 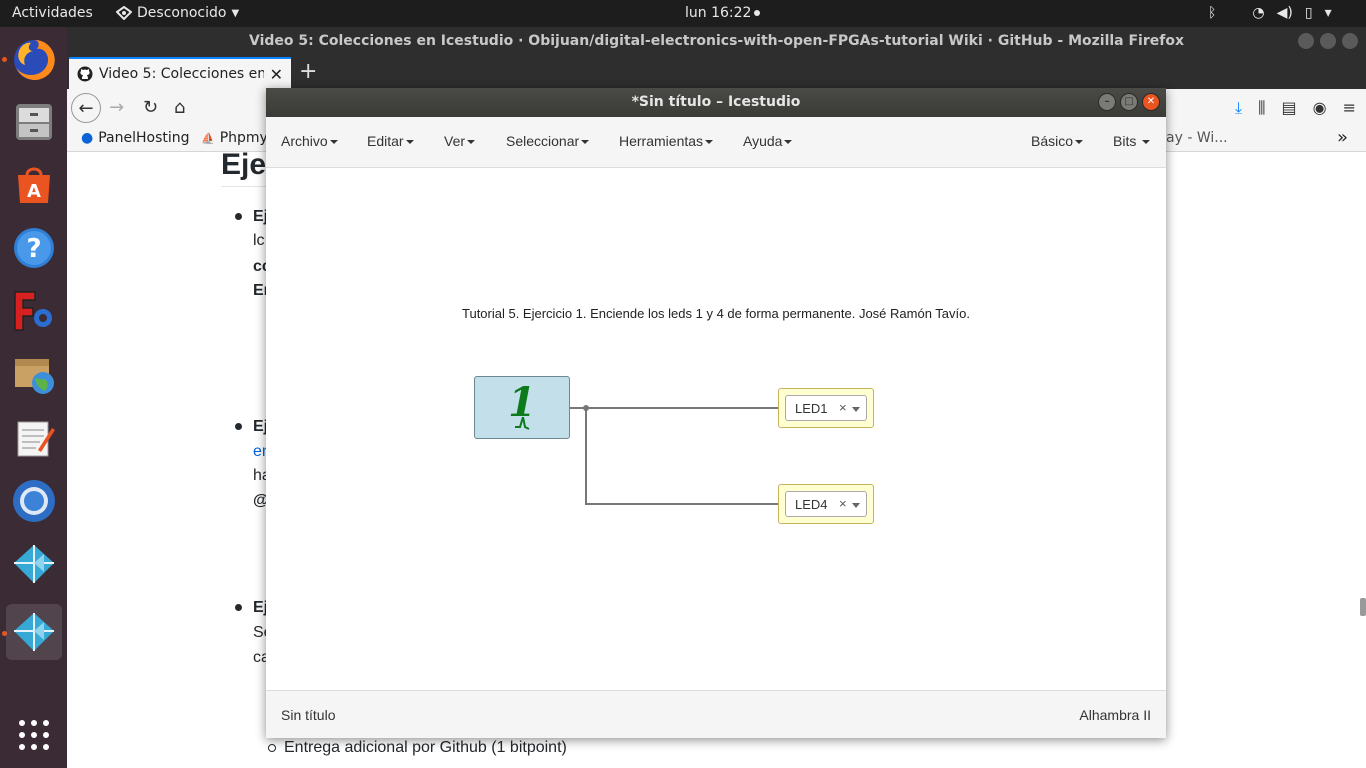 I want to click on freecad-icon, so click(x=33, y=311).